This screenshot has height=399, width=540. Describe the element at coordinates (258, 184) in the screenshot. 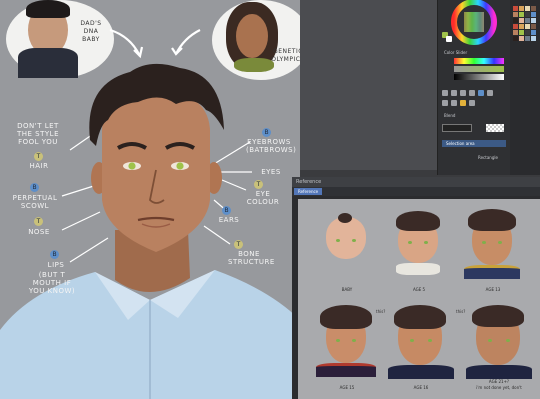

I see `marker-eye-colour: T` at that location.